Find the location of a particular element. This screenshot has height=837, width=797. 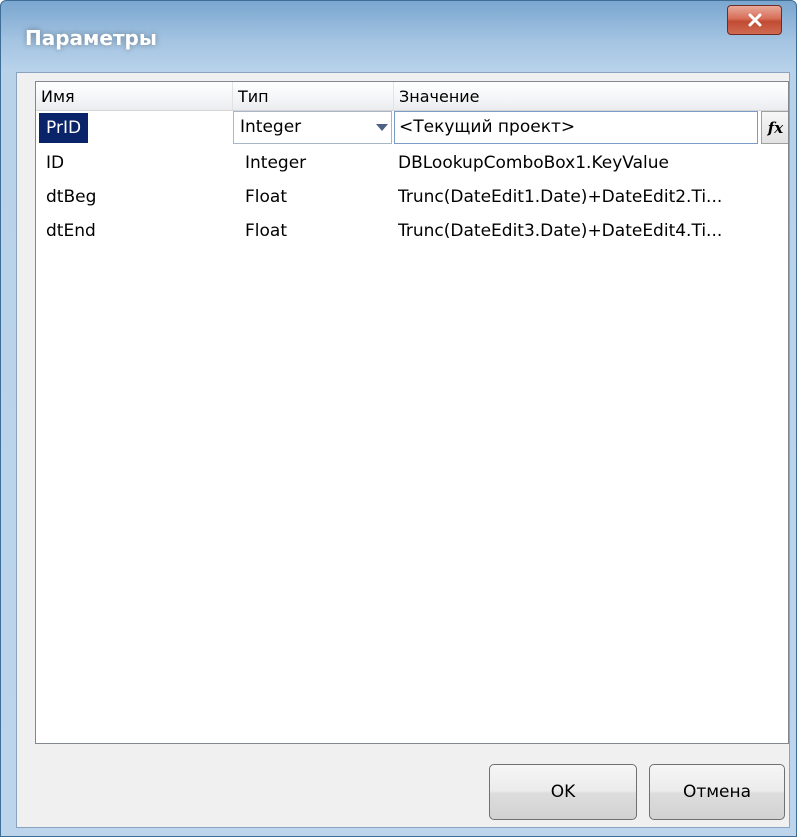

type-select: Integer is located at coordinates (312, 127).